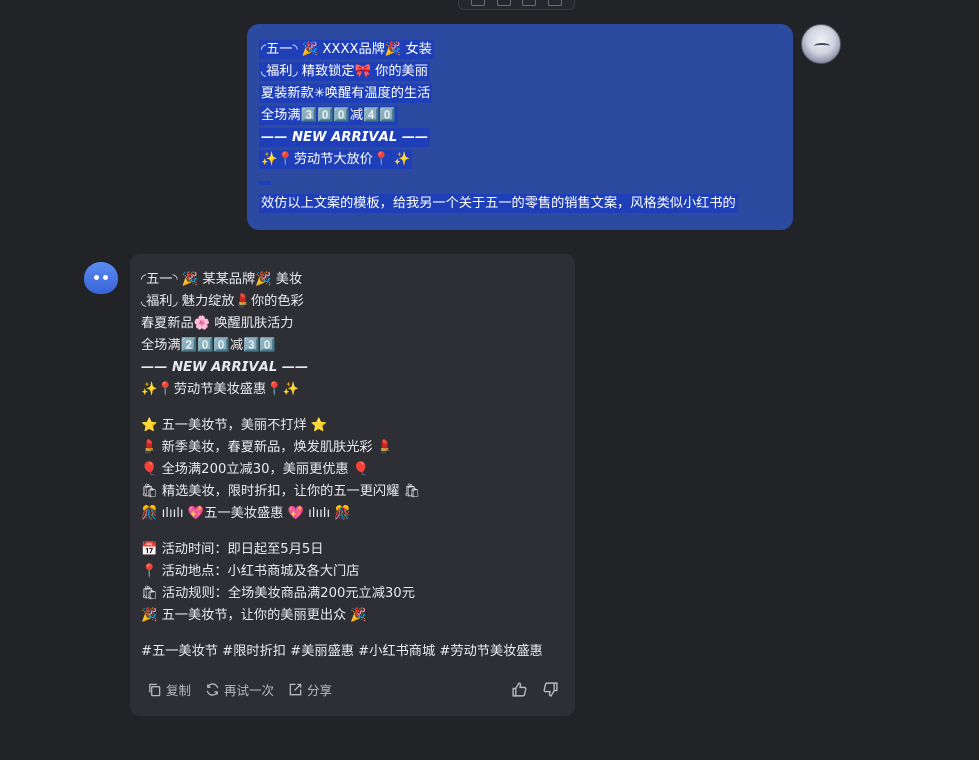 This screenshot has height=760, width=979. I want to click on assistant-avatar, so click(101, 278).